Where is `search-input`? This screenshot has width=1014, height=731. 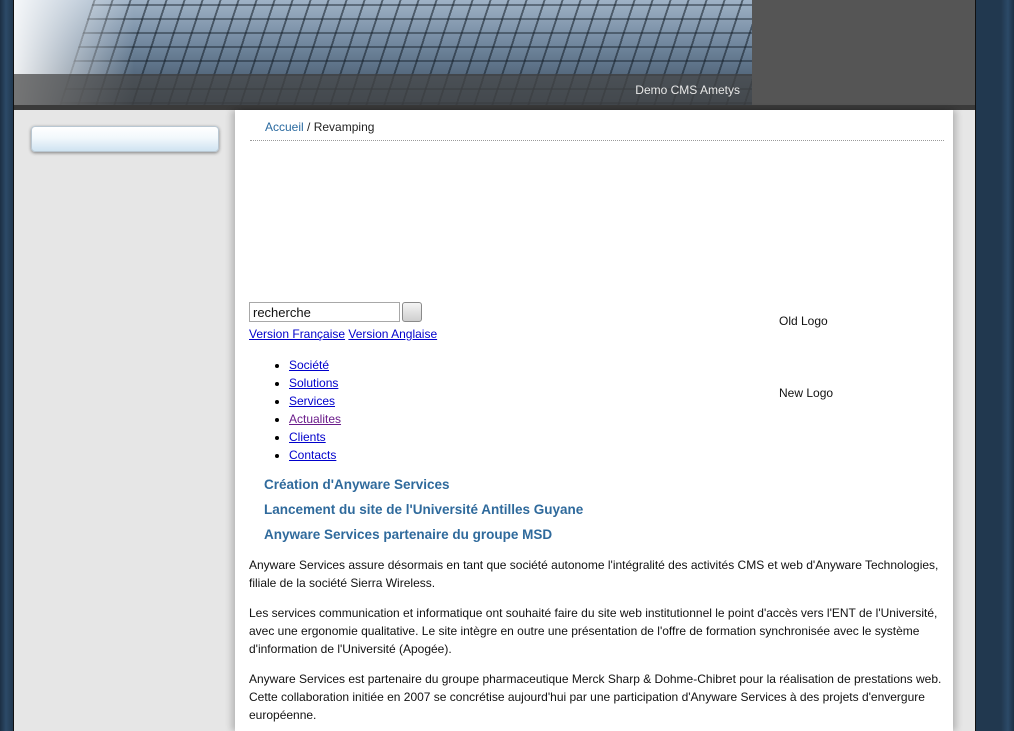
search-input is located at coordinates (324, 312).